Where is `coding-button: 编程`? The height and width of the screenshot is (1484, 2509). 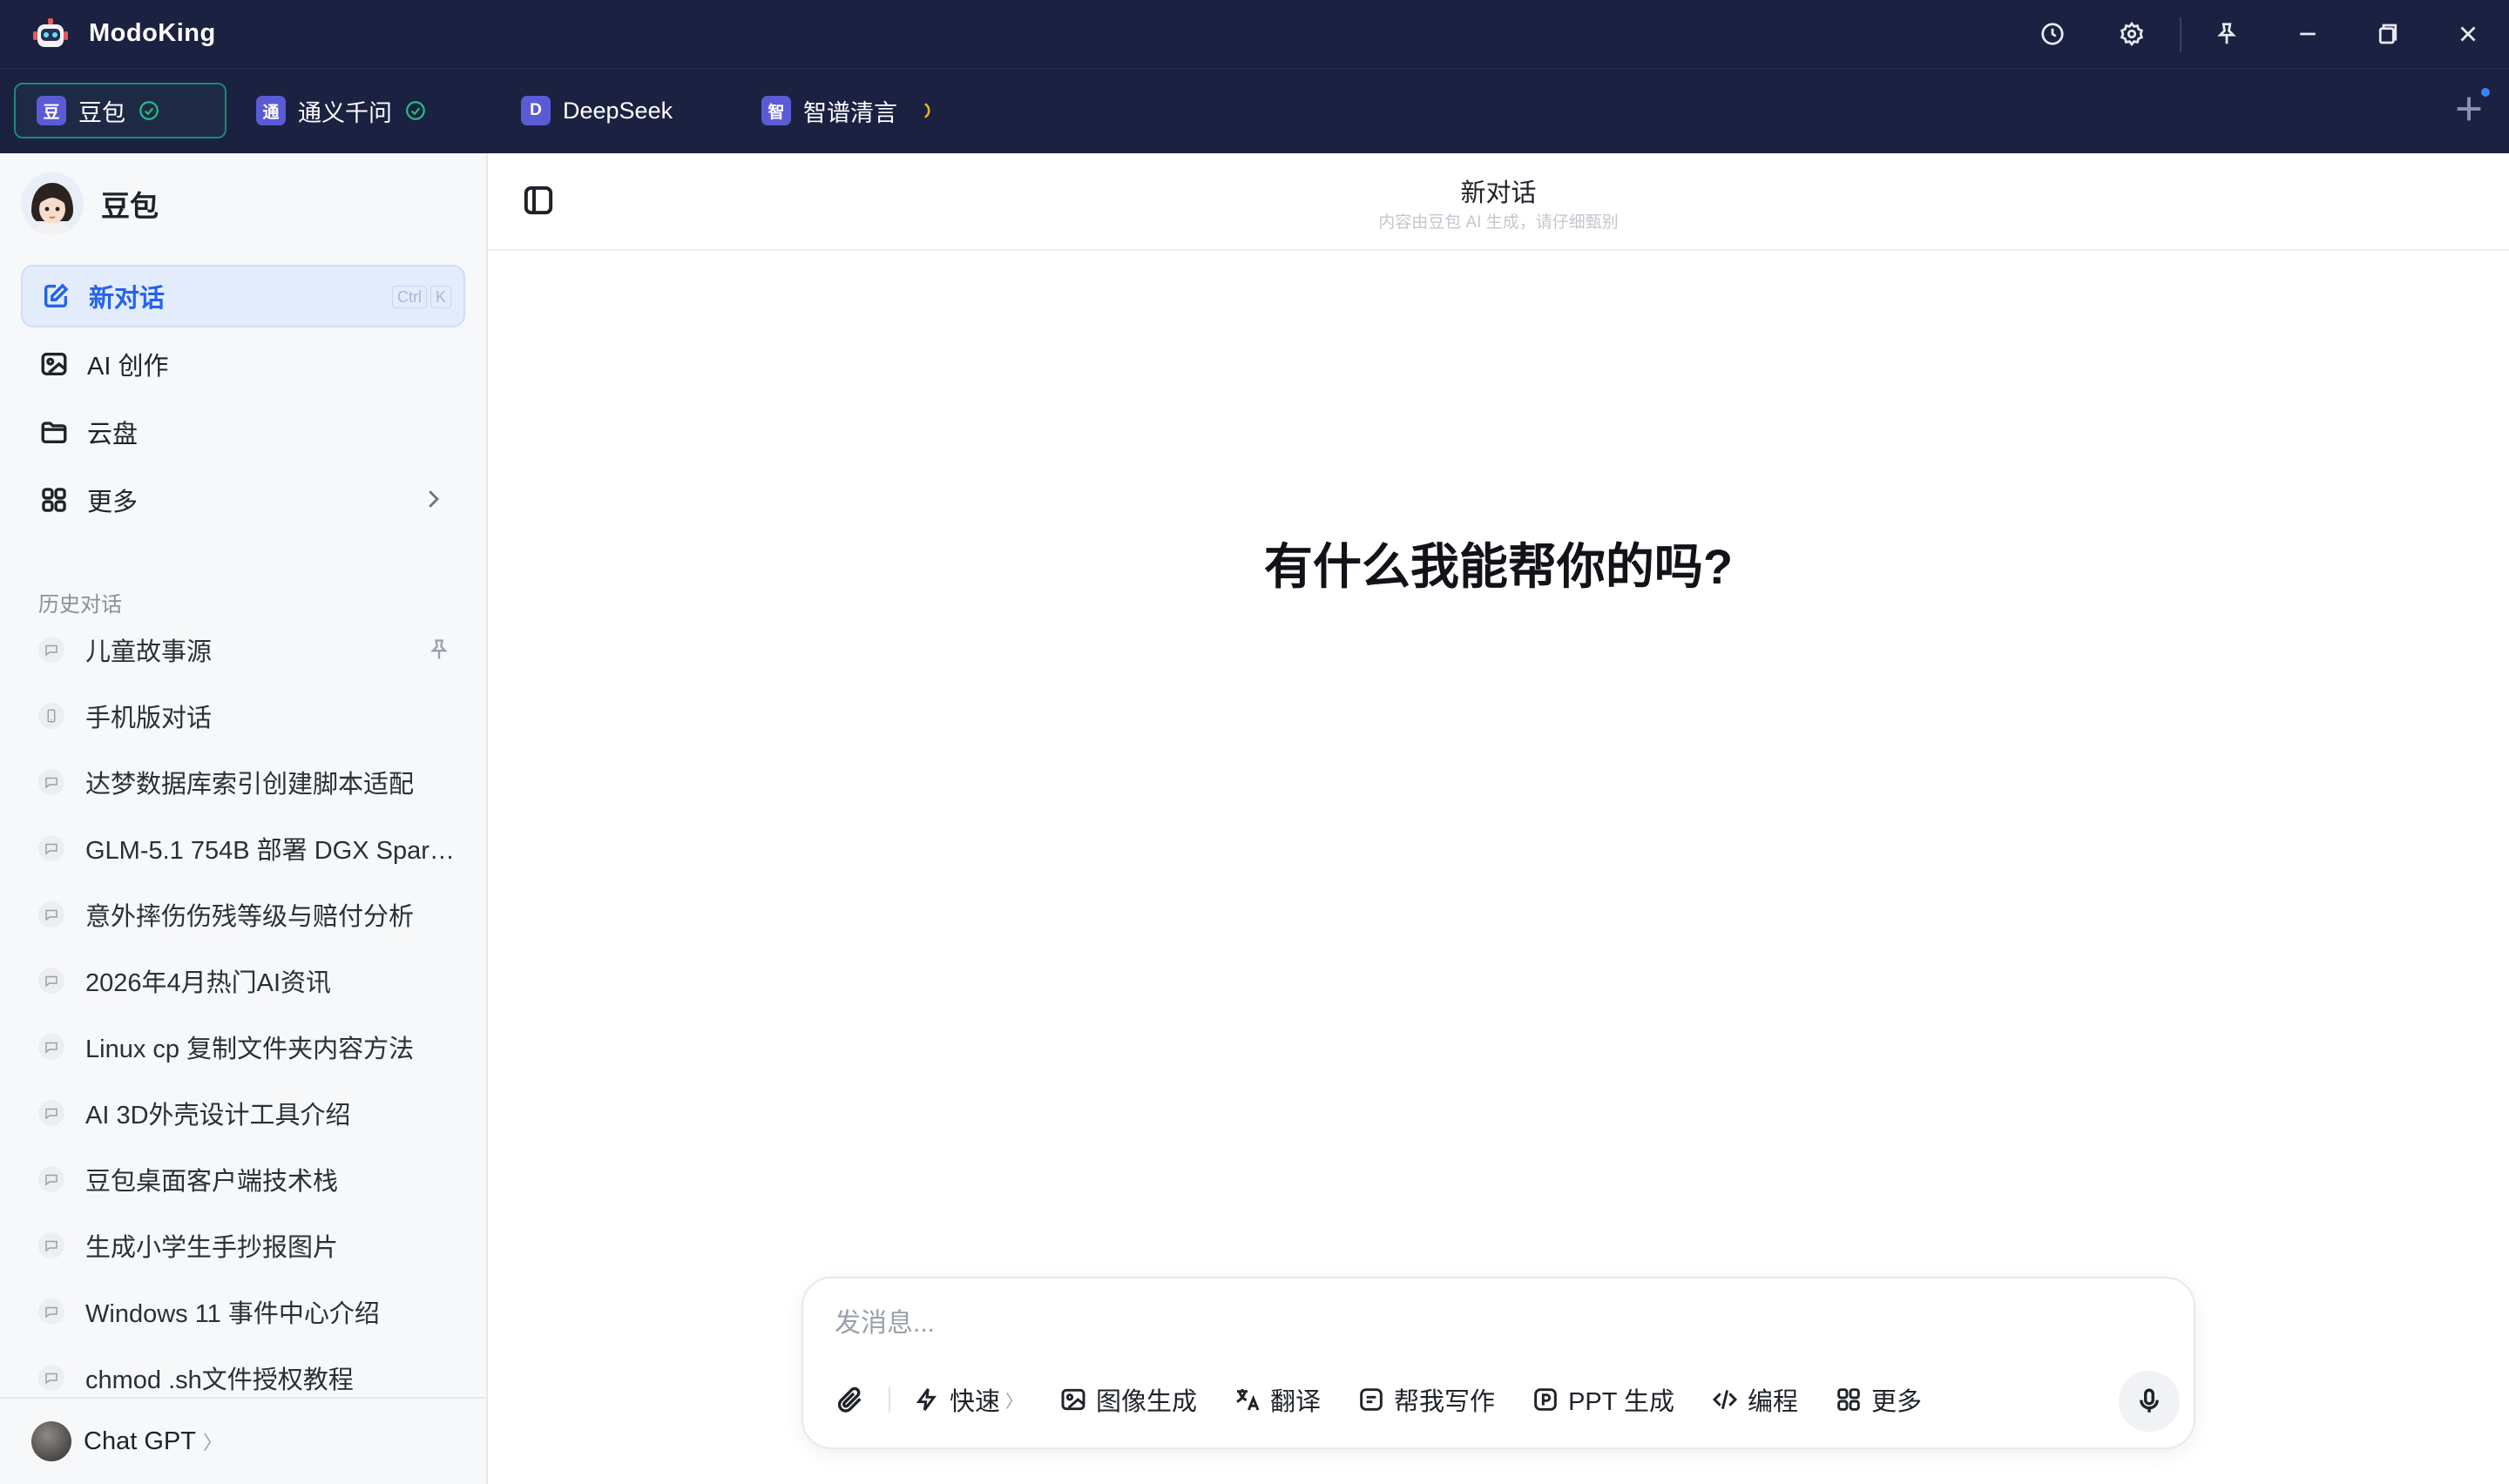
coding-button: 编程 is located at coordinates (1754, 1399).